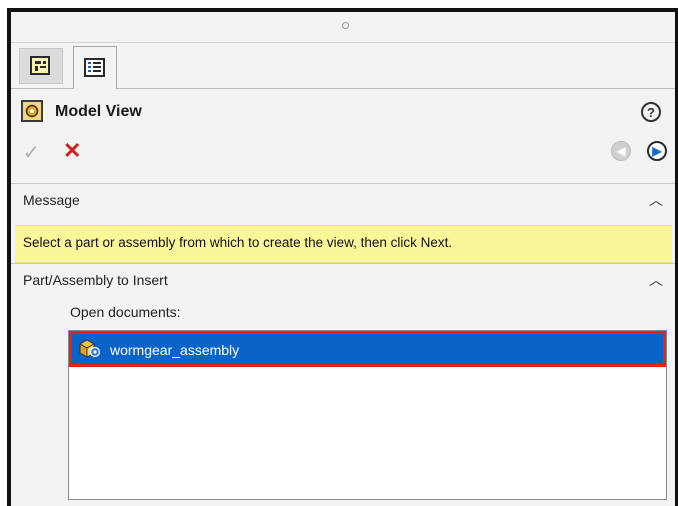 The image size is (678, 506). What do you see at coordinates (621, 151) in the screenshot?
I see `back-arrow-icon: ◀` at bounding box center [621, 151].